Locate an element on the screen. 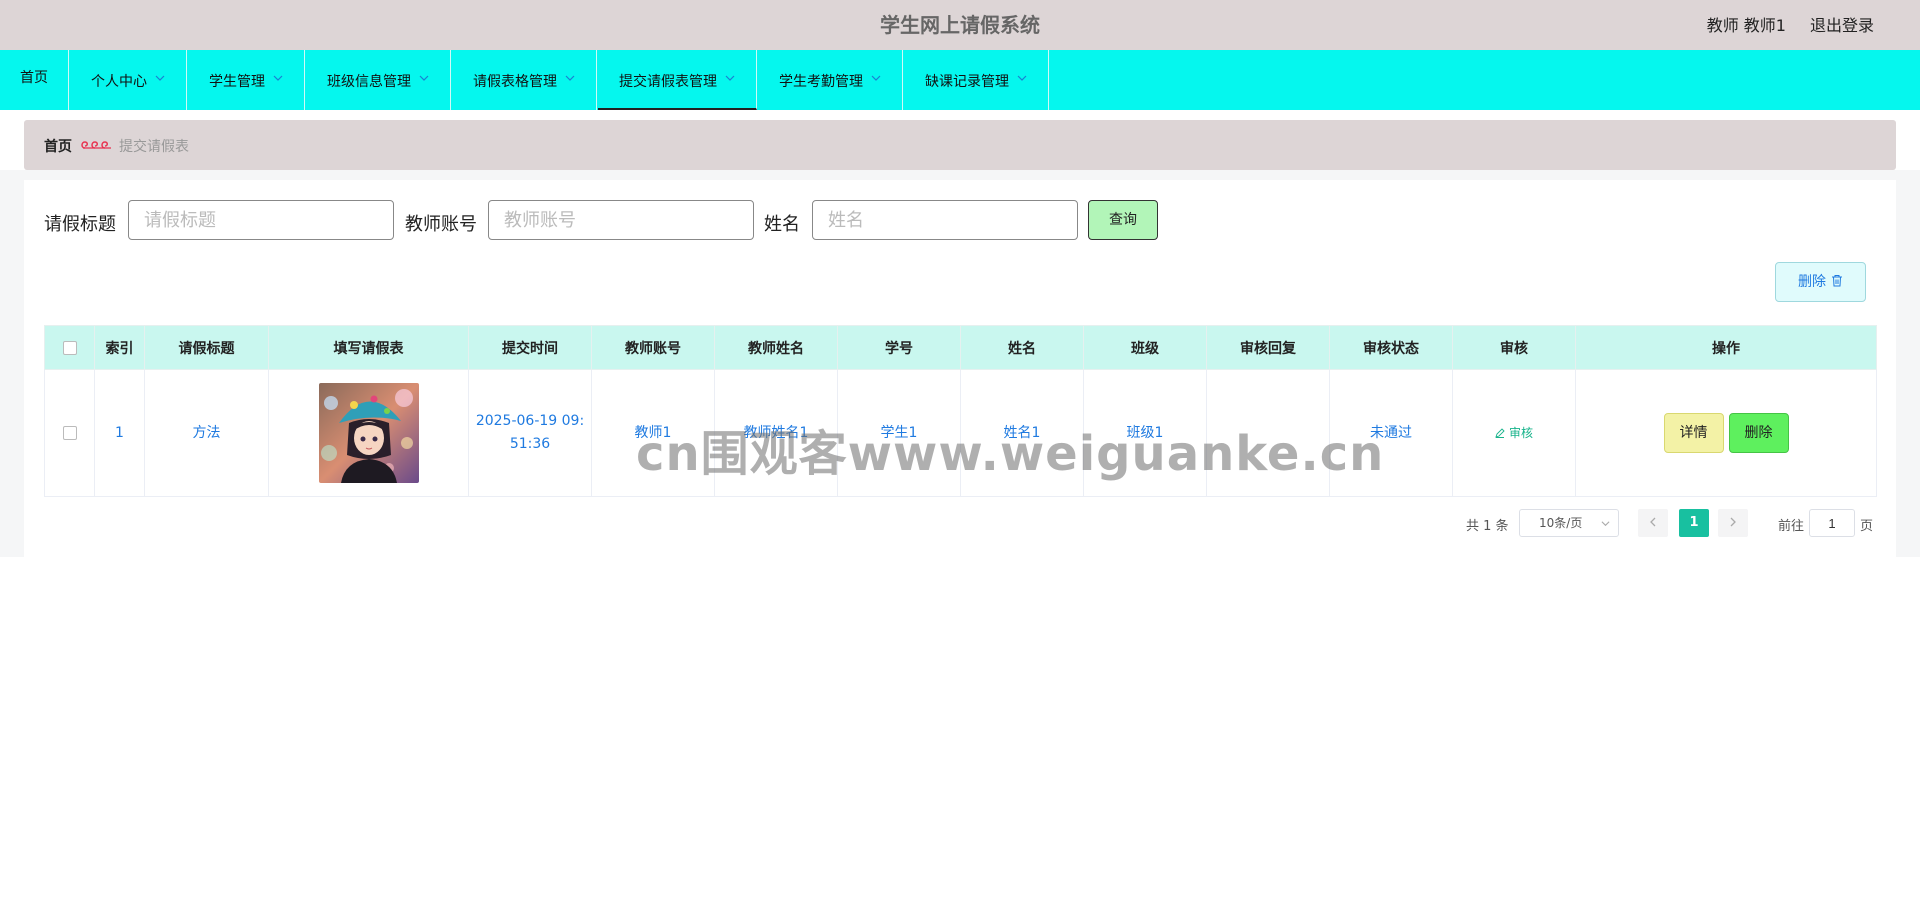  select-all-checkbox is located at coordinates (69, 347).